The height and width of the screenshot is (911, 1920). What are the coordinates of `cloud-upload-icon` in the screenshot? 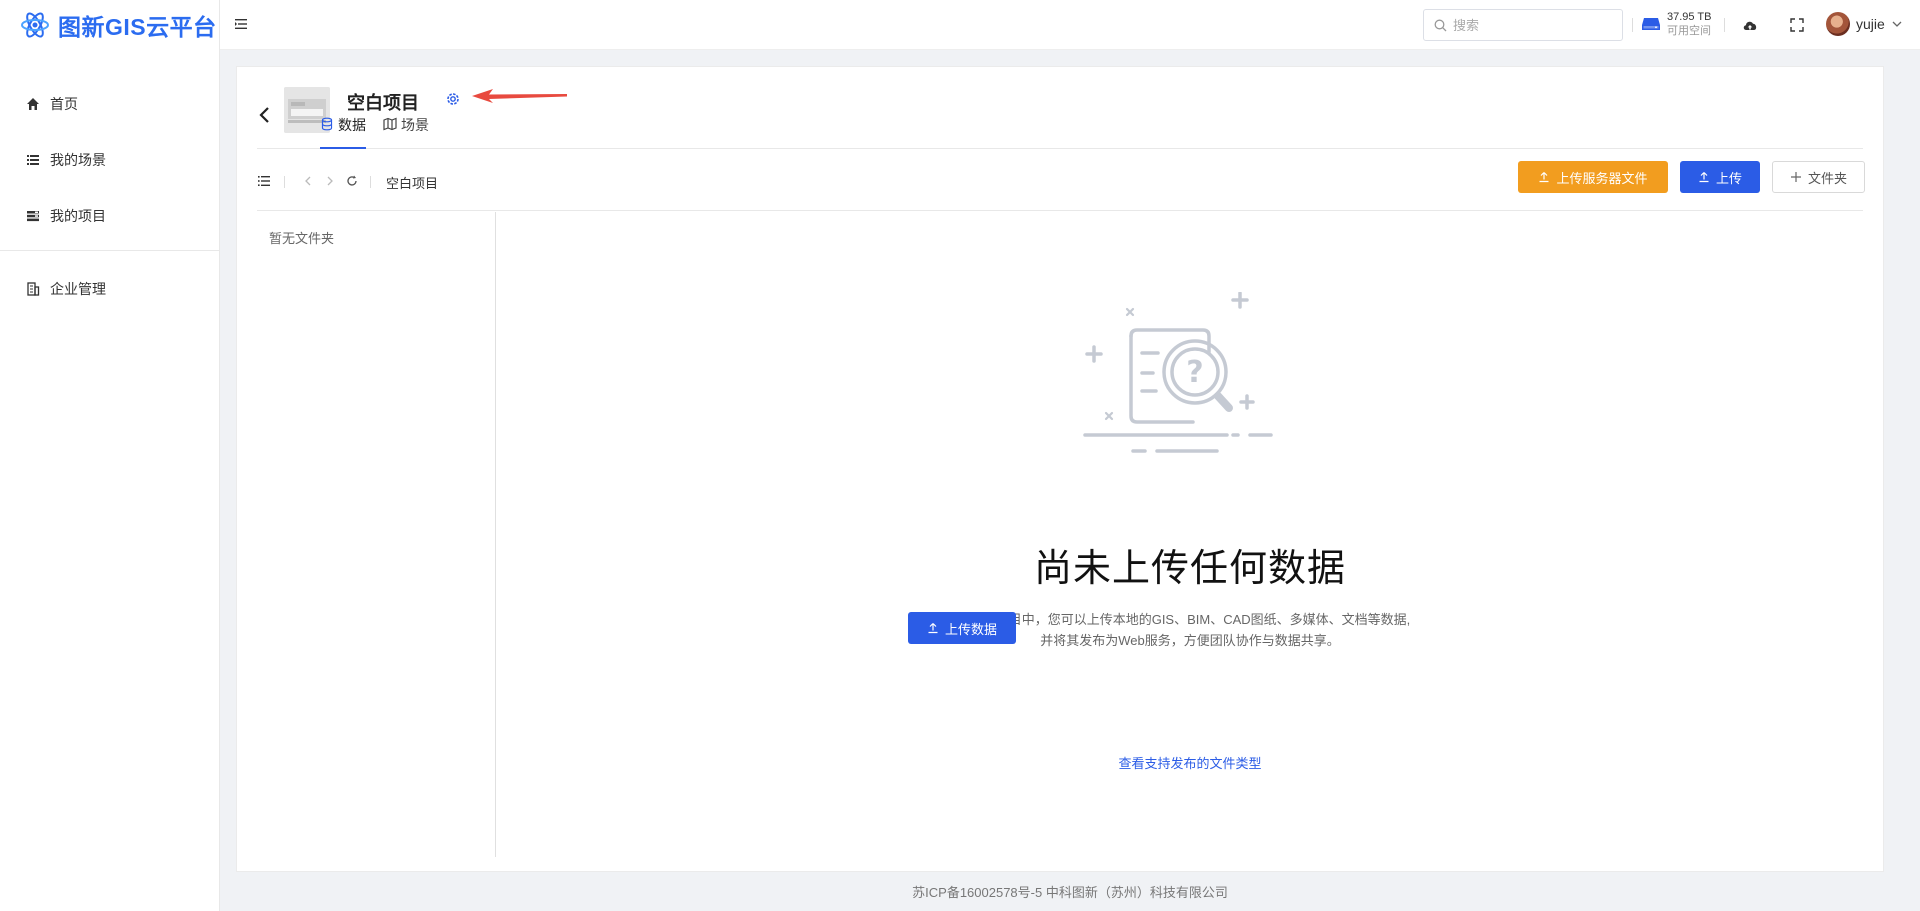 It's located at (1750, 25).